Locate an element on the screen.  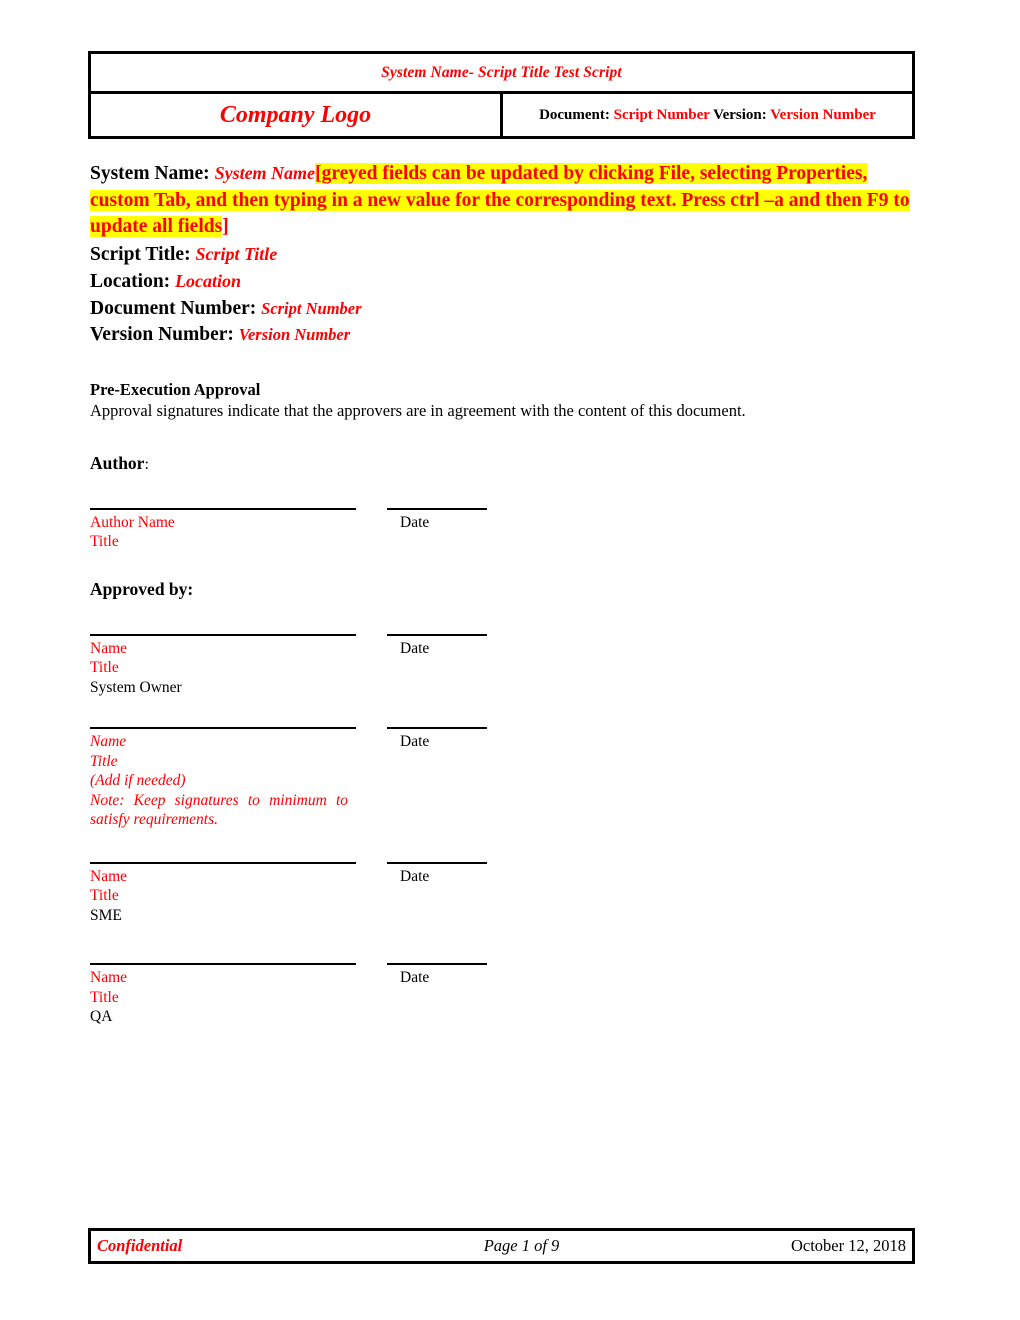
signature-role-label: QA is located at coordinates (101, 1016).